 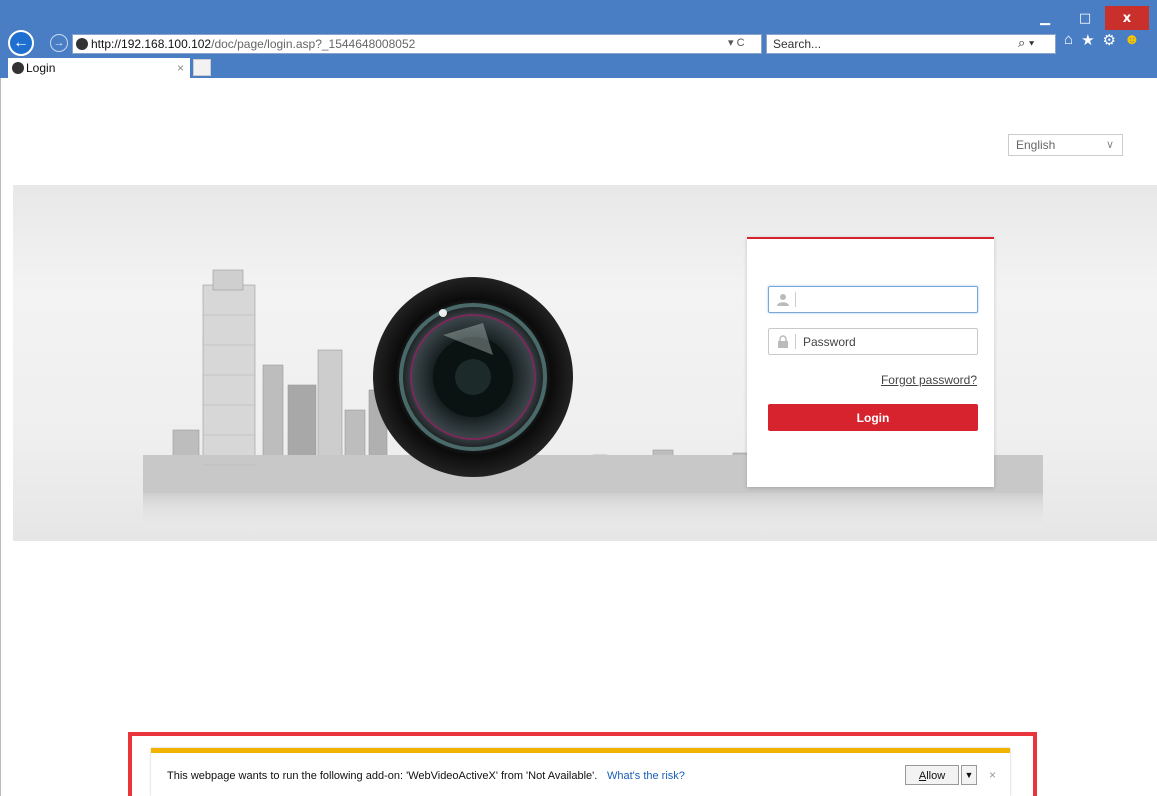 What do you see at coordinates (936, 776) in the screenshot?
I see `allow-label: llow` at bounding box center [936, 776].